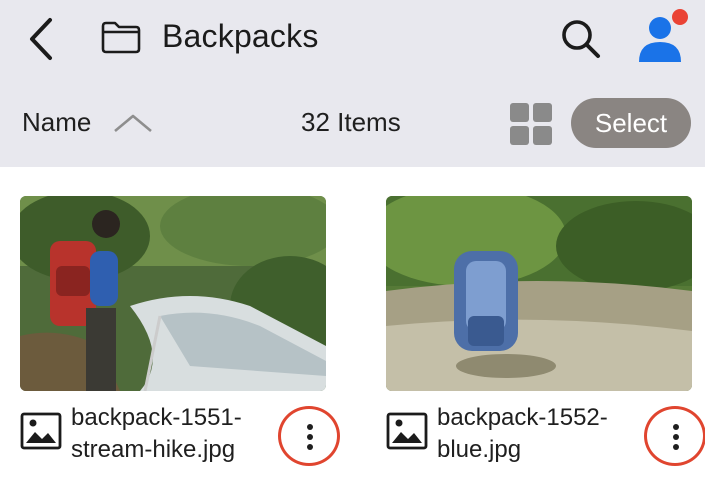 Image resolution: width=705 pixels, height=488 pixels. Describe the element at coordinates (121, 37) in the screenshot. I see `folder-icon` at that location.